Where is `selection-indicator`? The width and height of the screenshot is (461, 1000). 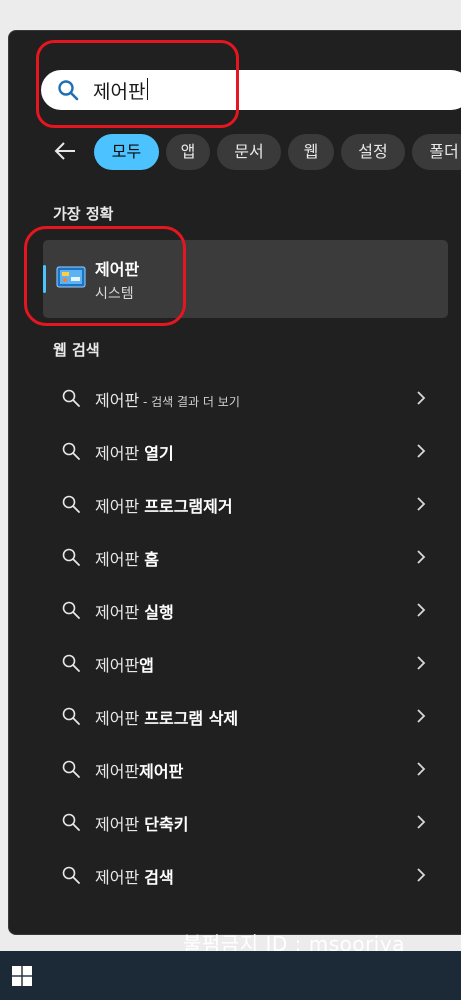
selection-indicator is located at coordinates (44, 279).